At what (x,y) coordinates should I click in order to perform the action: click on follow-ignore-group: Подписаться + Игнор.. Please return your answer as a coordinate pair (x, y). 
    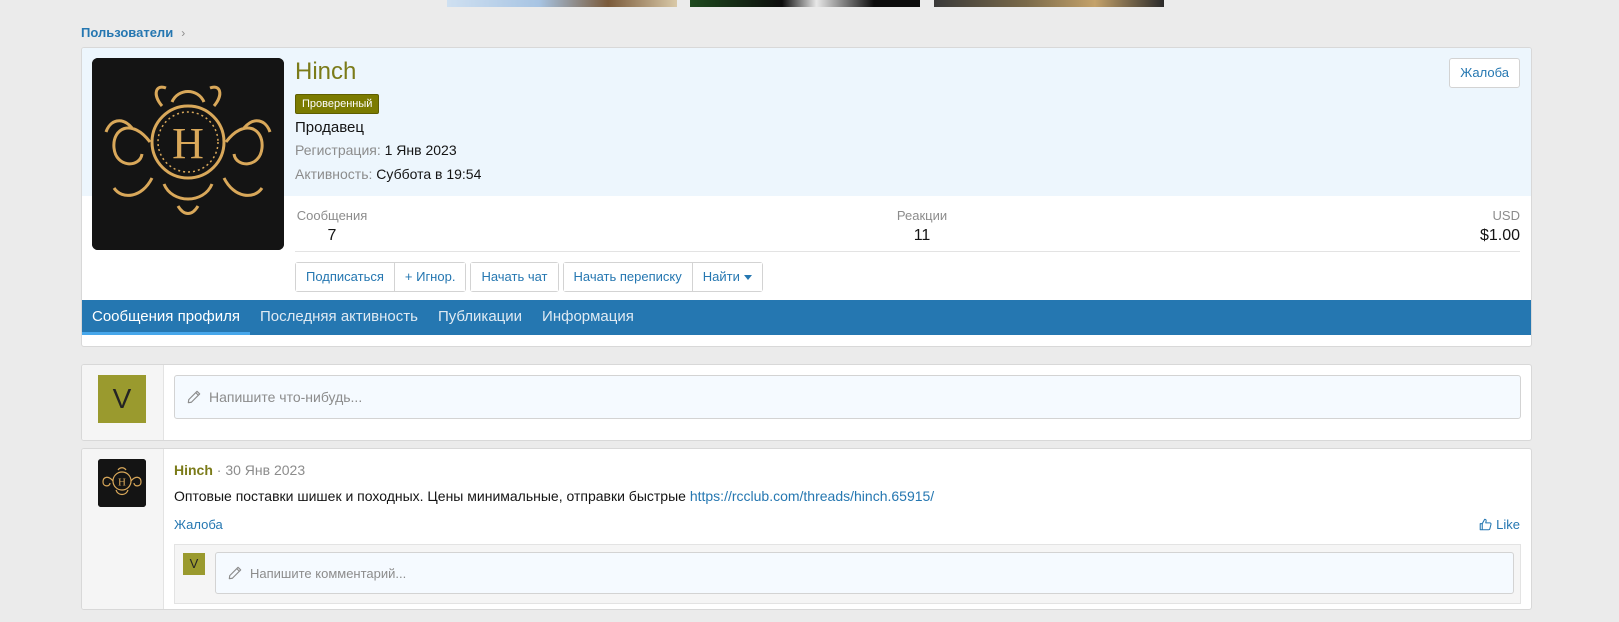
    Looking at the image, I should click on (381, 277).